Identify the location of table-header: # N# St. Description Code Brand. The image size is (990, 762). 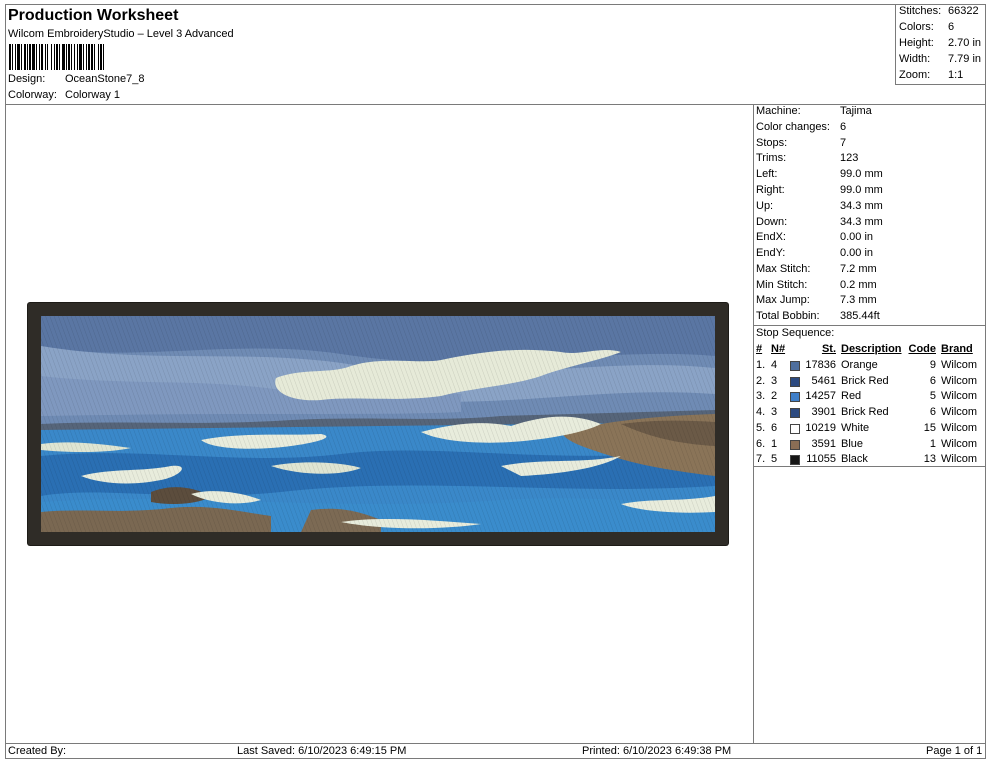
(870, 350).